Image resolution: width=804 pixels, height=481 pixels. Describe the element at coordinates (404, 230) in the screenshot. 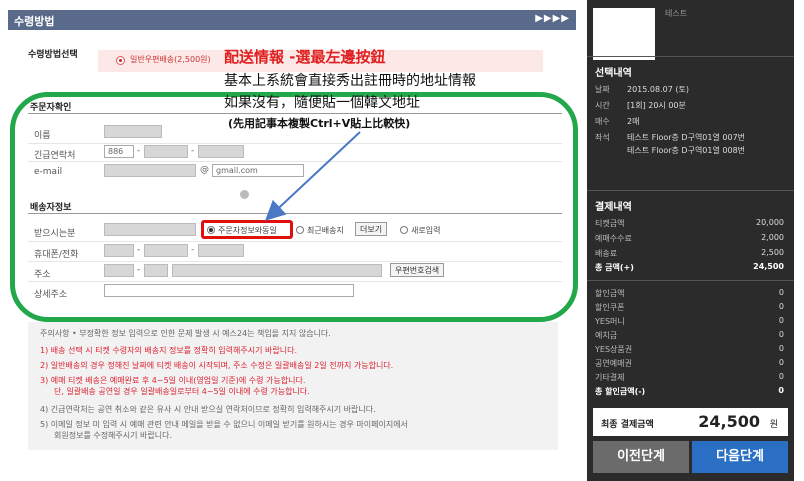

I see `new-address-radio` at that location.